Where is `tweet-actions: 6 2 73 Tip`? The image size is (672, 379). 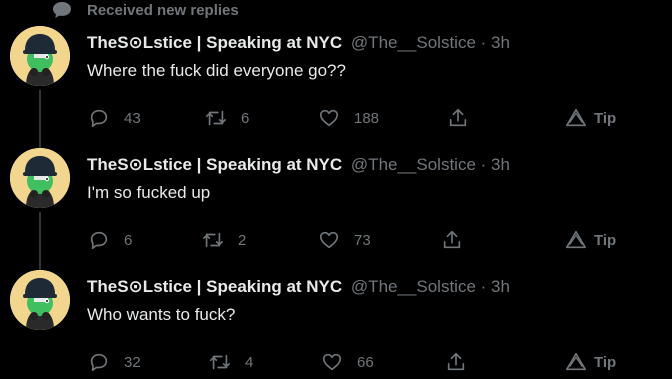 tweet-actions: 6 2 73 Tip is located at coordinates (336, 240).